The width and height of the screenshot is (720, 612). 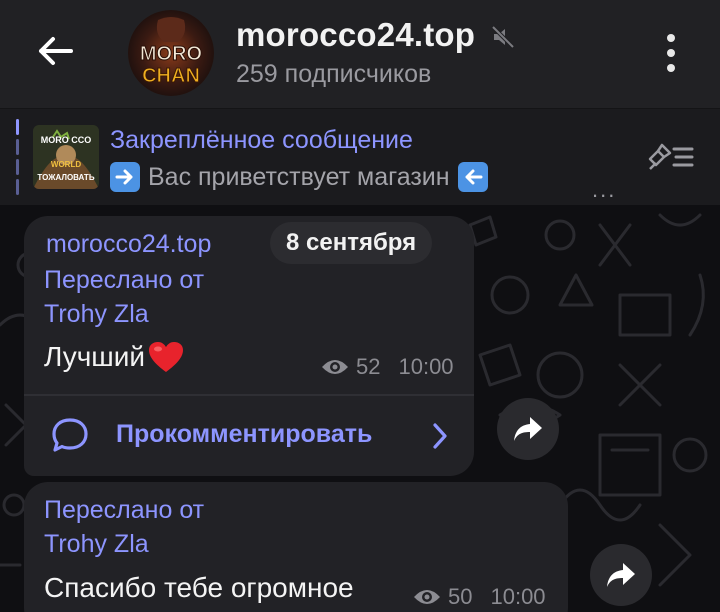 I want to click on subscriber-count: 259 подписчиков, so click(x=334, y=74).